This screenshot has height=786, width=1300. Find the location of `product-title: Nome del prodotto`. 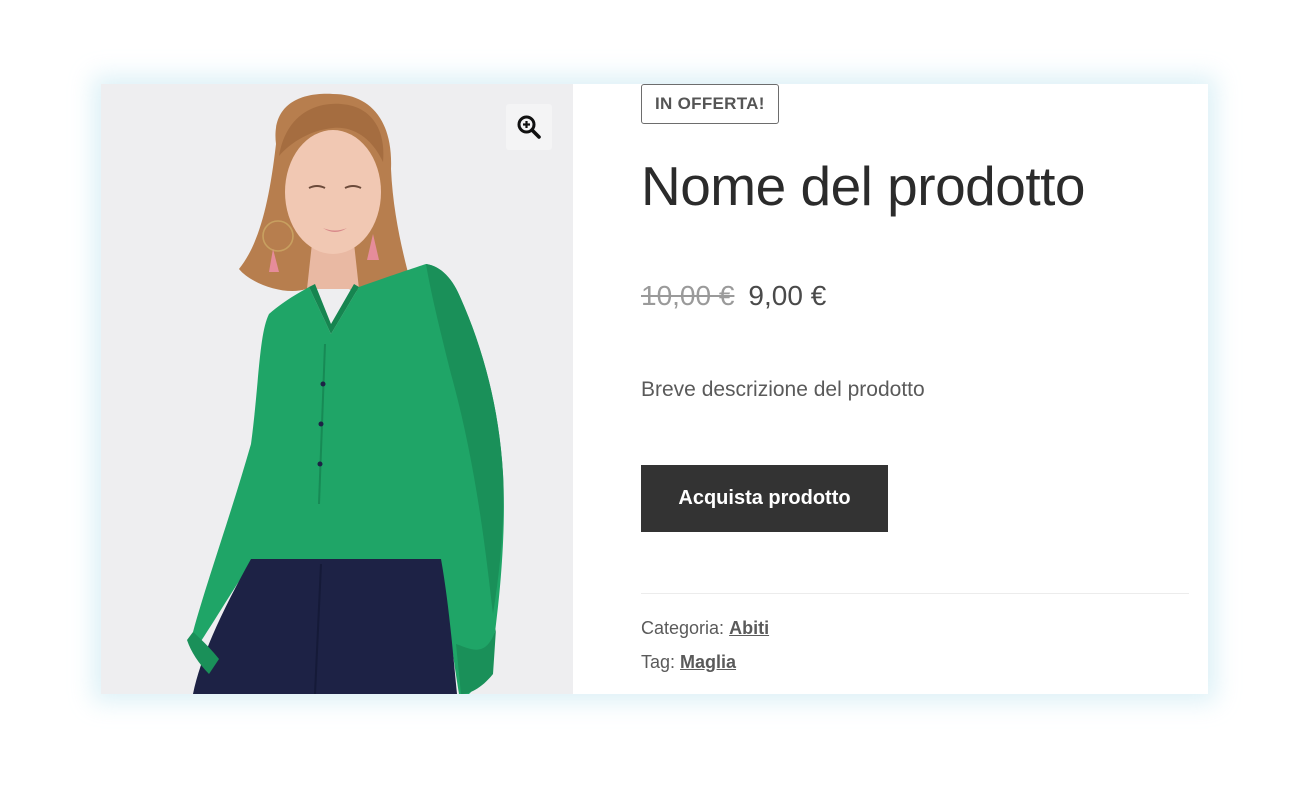

product-title: Nome del prodotto is located at coordinates (863, 186).